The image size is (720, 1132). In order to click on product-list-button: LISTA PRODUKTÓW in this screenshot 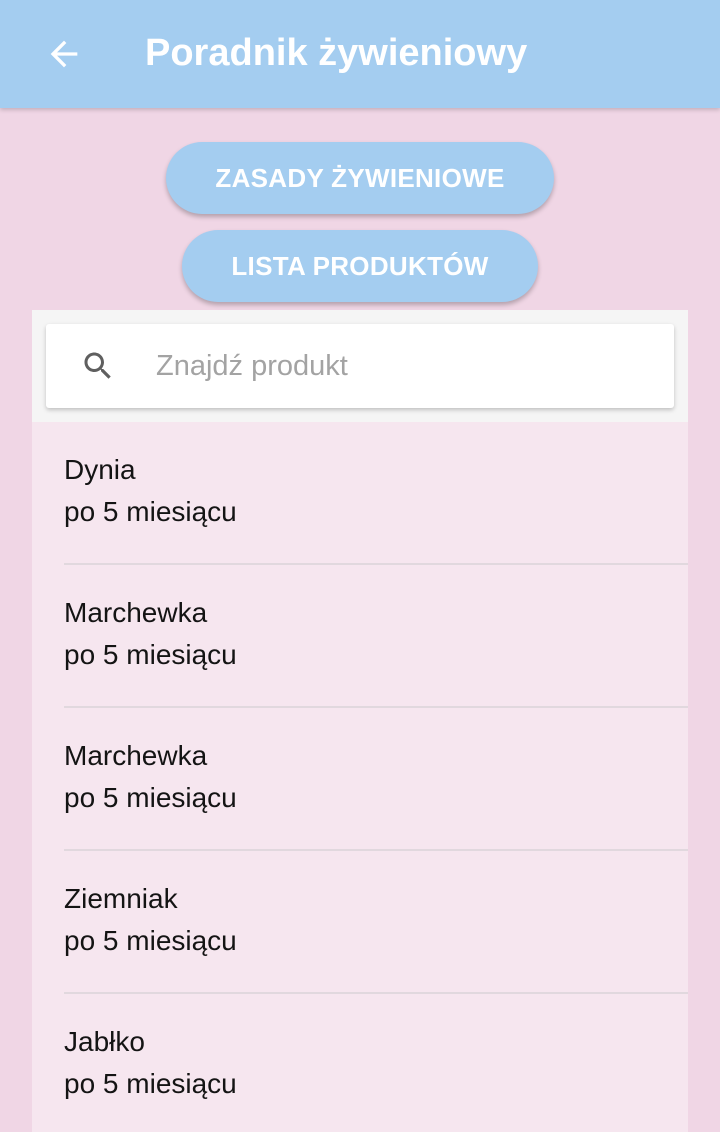, I will do `click(360, 266)`.